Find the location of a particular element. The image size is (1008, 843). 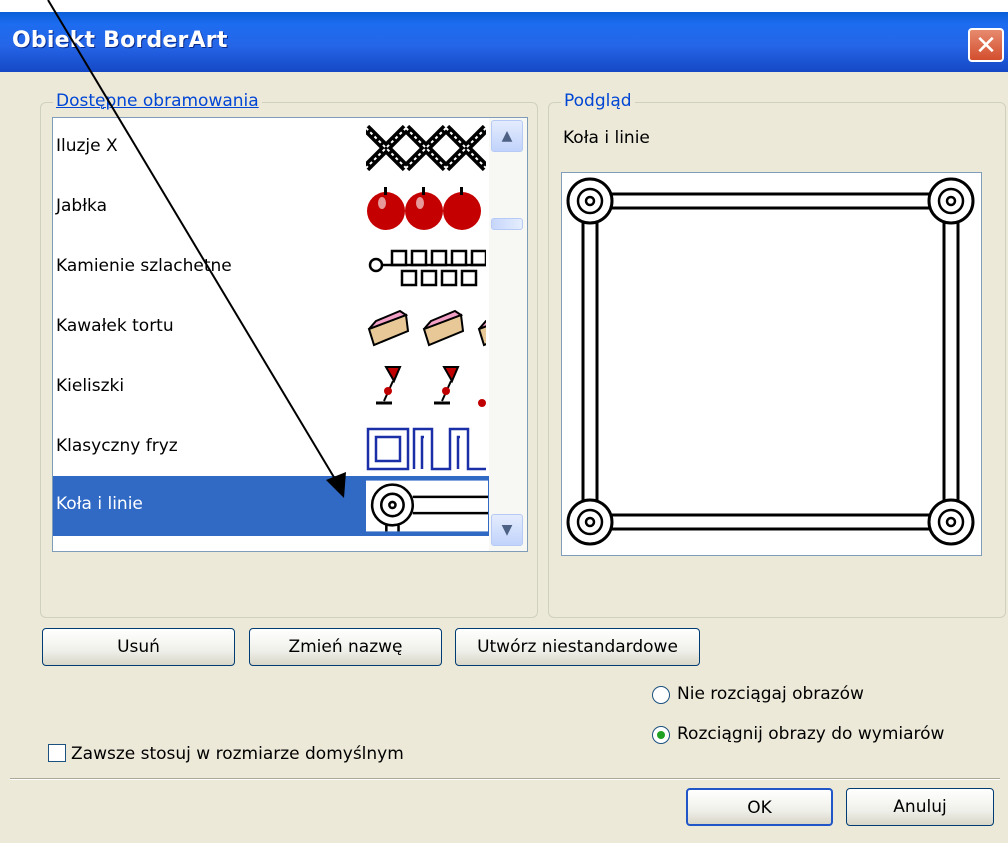

preview-legend: Podgląd is located at coordinates (598, 101).